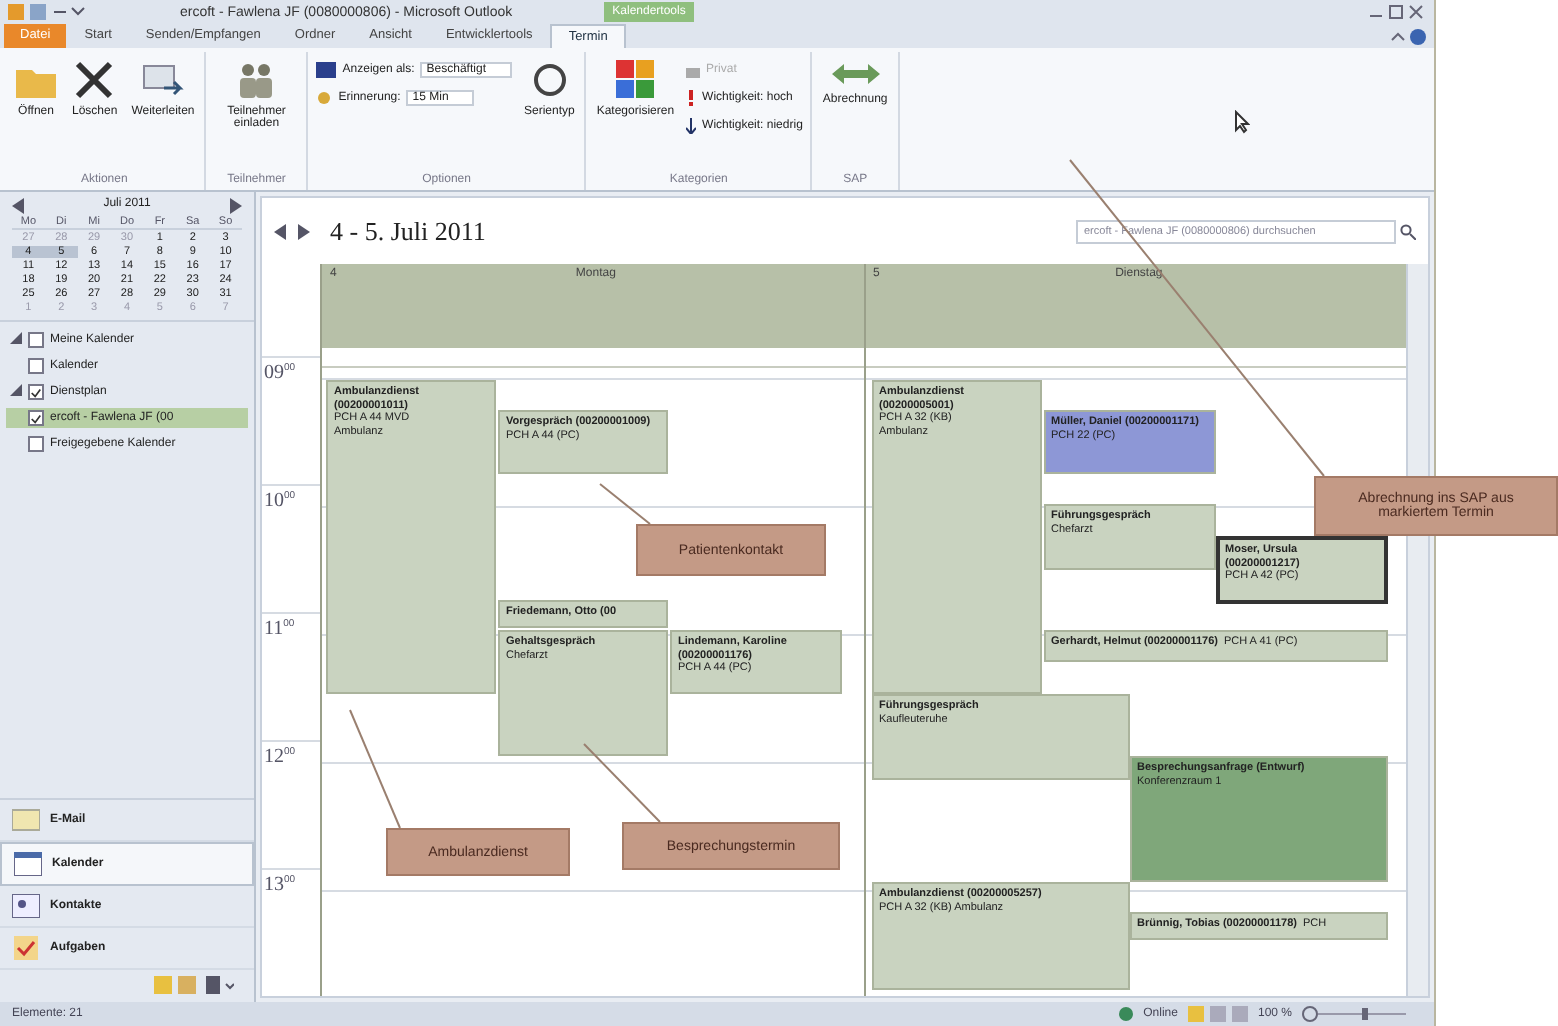 The height and width of the screenshot is (1026, 1558). Describe the element at coordinates (274, 373) in the screenshot. I see `hour-label: 09` at that location.